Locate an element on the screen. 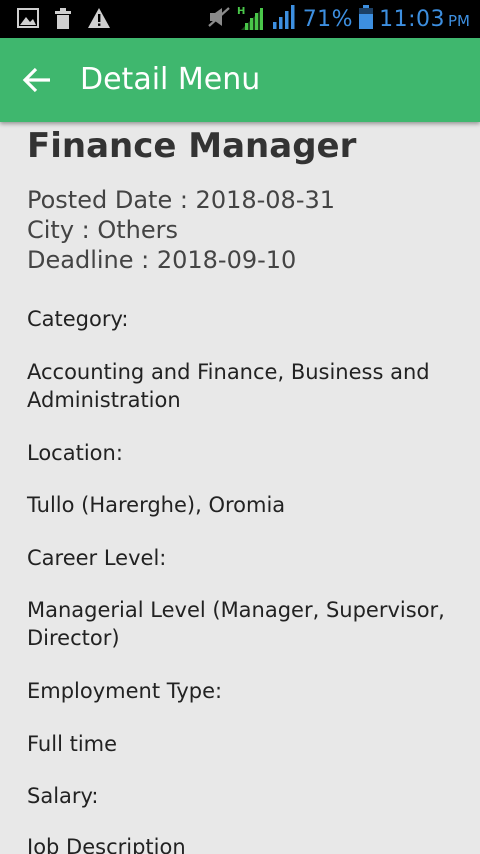  location-value: Tullo (Harerghe), Oromia is located at coordinates (156, 505).